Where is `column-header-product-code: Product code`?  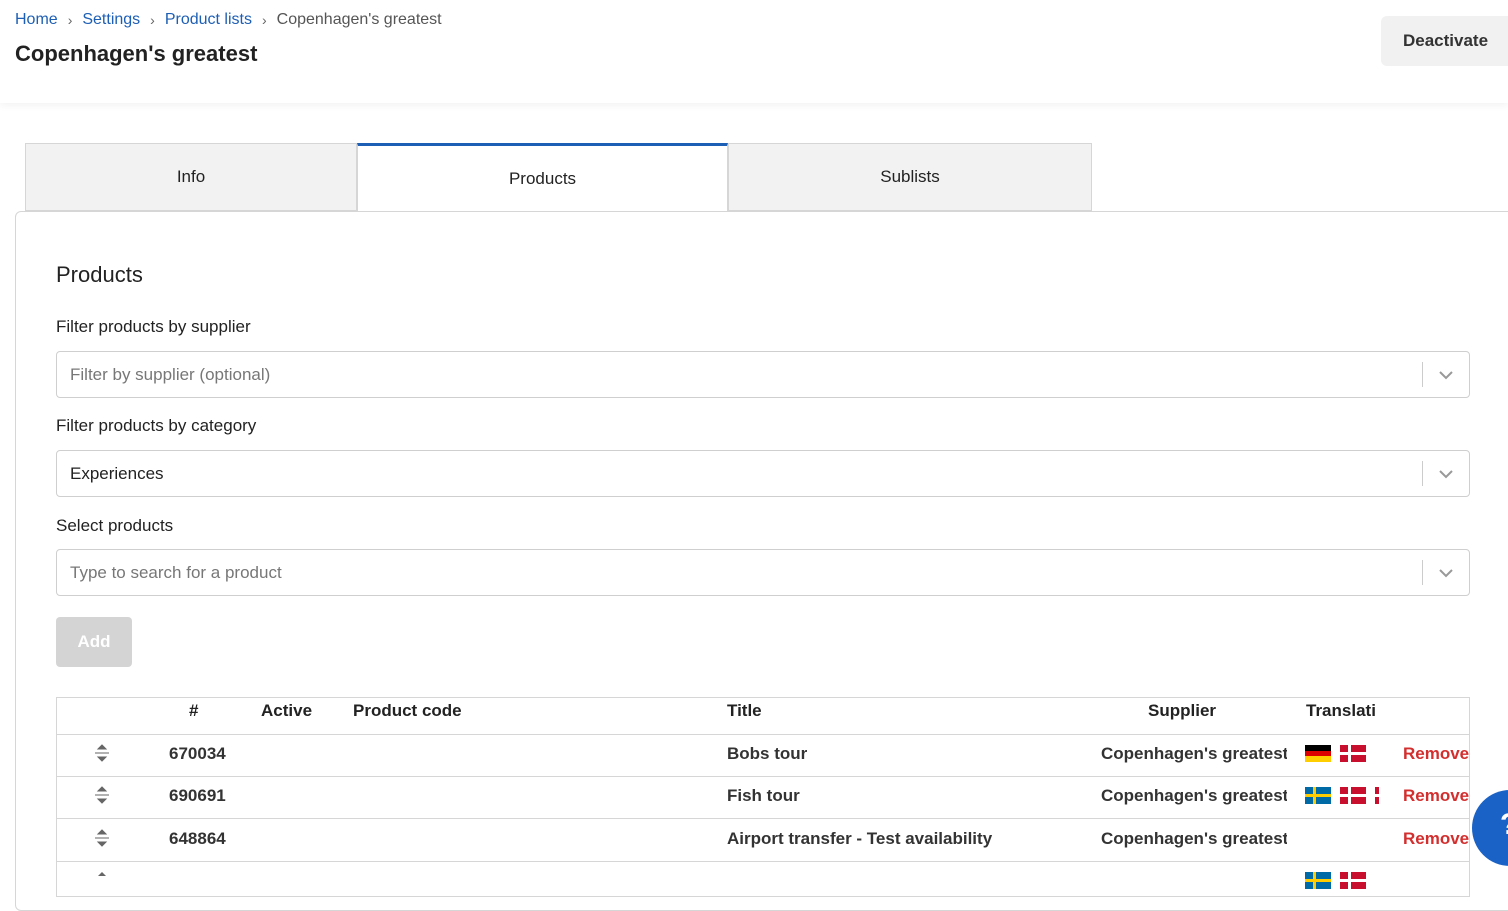
column-header-product-code: Product code is located at coordinates (407, 710).